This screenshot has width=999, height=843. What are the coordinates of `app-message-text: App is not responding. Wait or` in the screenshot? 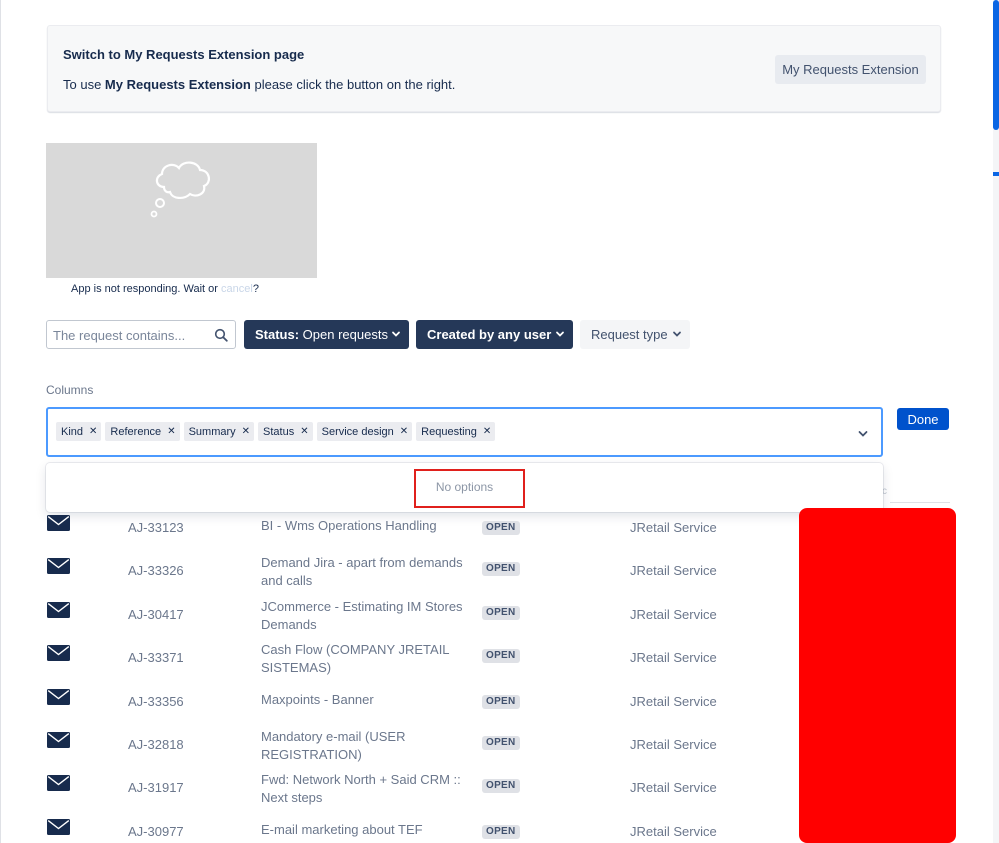 It's located at (146, 289).